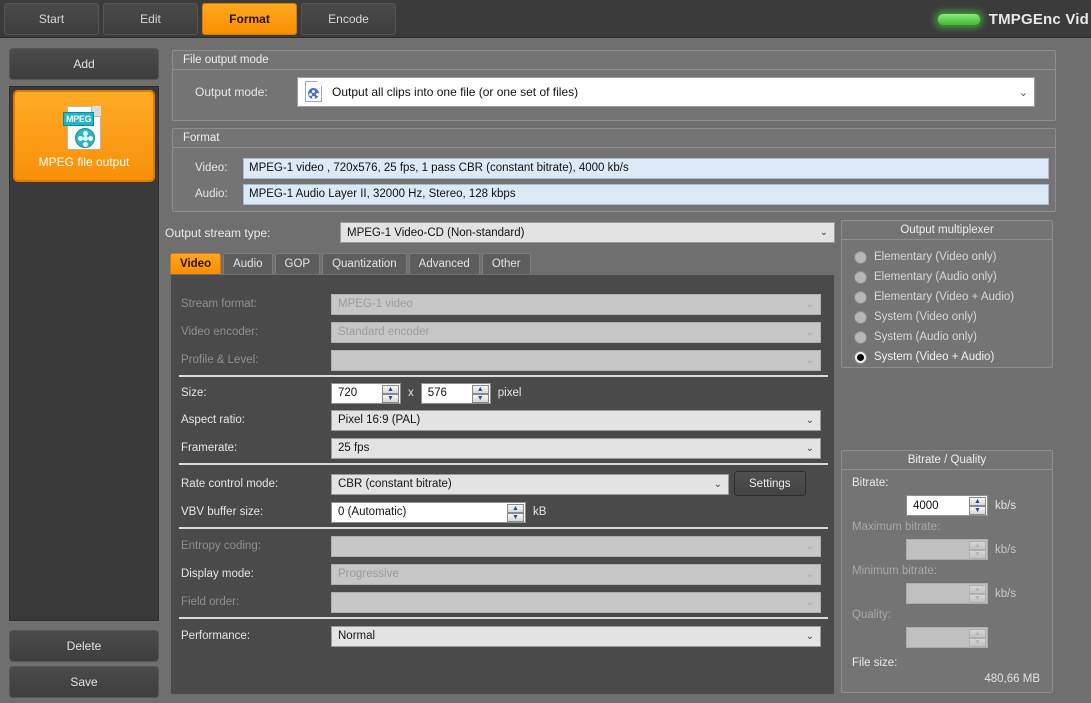 This screenshot has height=703, width=1091. I want to click on nav-tab-edit: Edit, so click(150, 19).